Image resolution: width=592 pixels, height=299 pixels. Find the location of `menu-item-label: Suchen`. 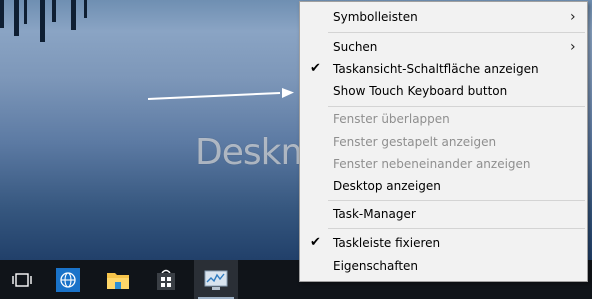

menu-item-label: Suchen is located at coordinates (355, 47).